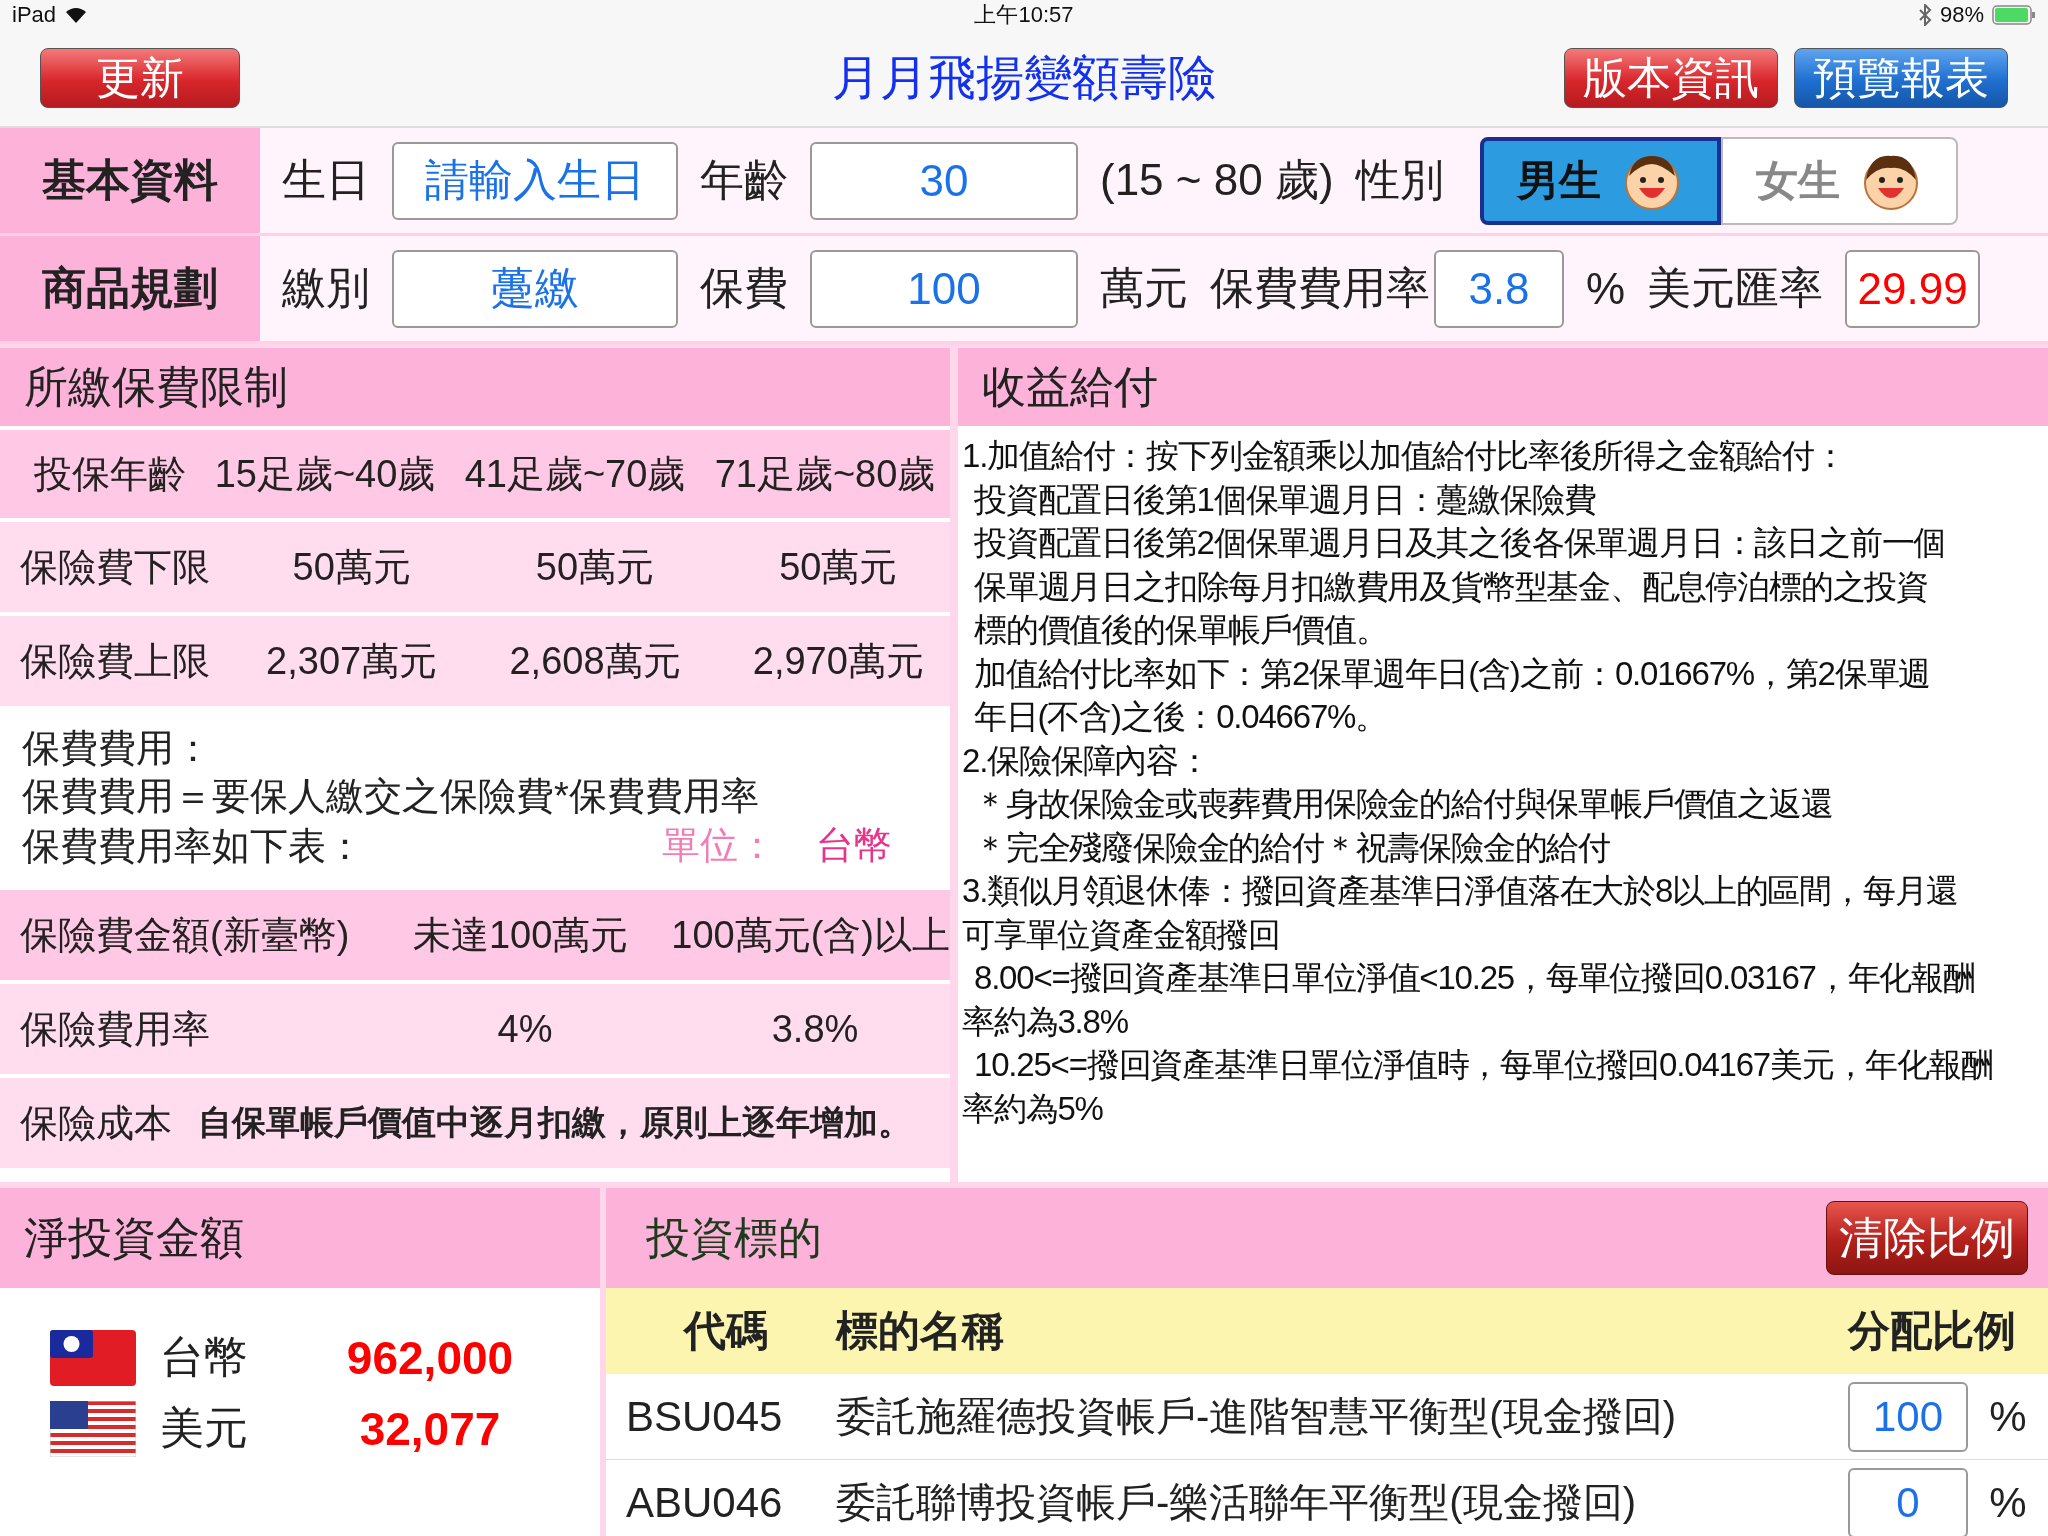 Image resolution: width=2048 pixels, height=1536 pixels. I want to click on section-label: 商品規劃, so click(130, 288).